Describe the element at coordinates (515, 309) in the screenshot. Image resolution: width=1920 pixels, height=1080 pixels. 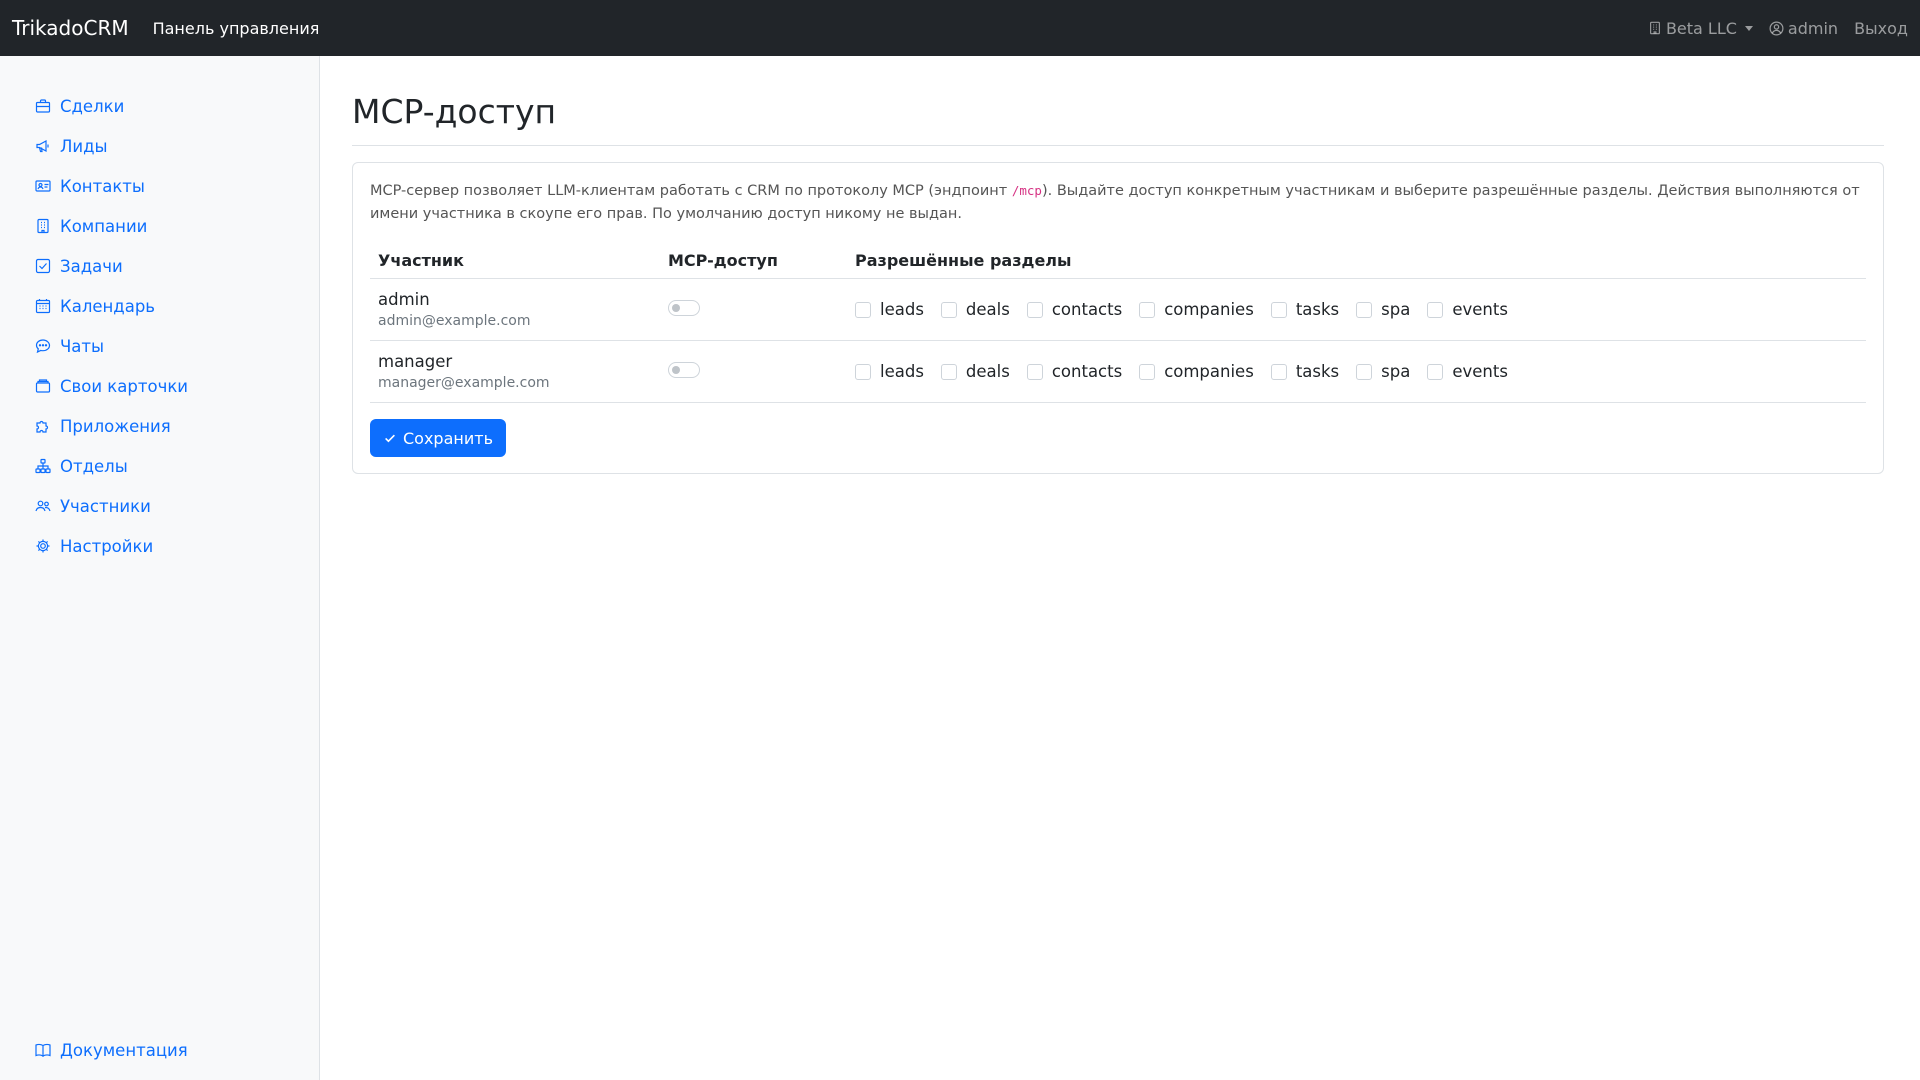
I see `user-cell: admin admin@example.com` at that location.